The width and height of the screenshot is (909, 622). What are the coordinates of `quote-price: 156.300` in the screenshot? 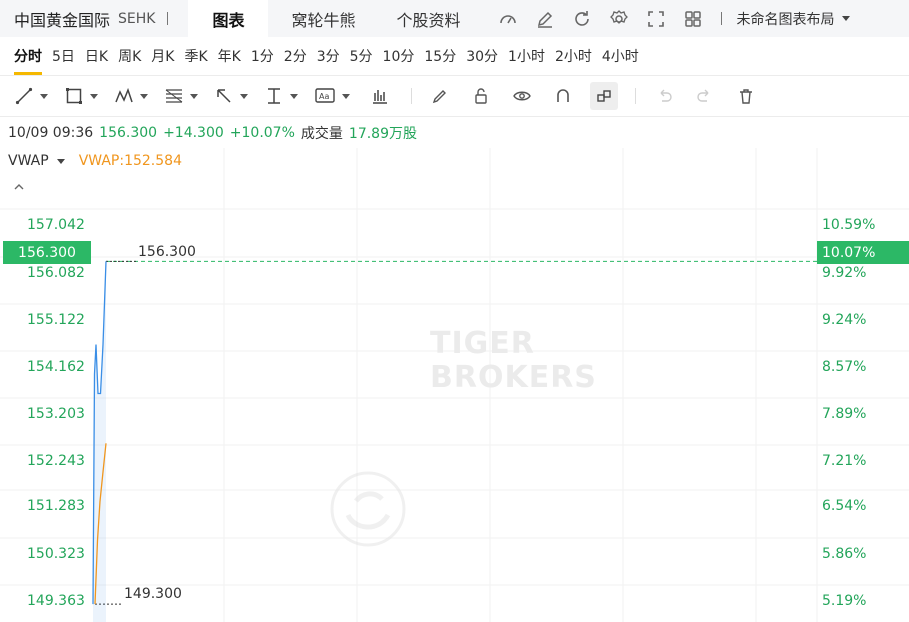 It's located at (128, 133).